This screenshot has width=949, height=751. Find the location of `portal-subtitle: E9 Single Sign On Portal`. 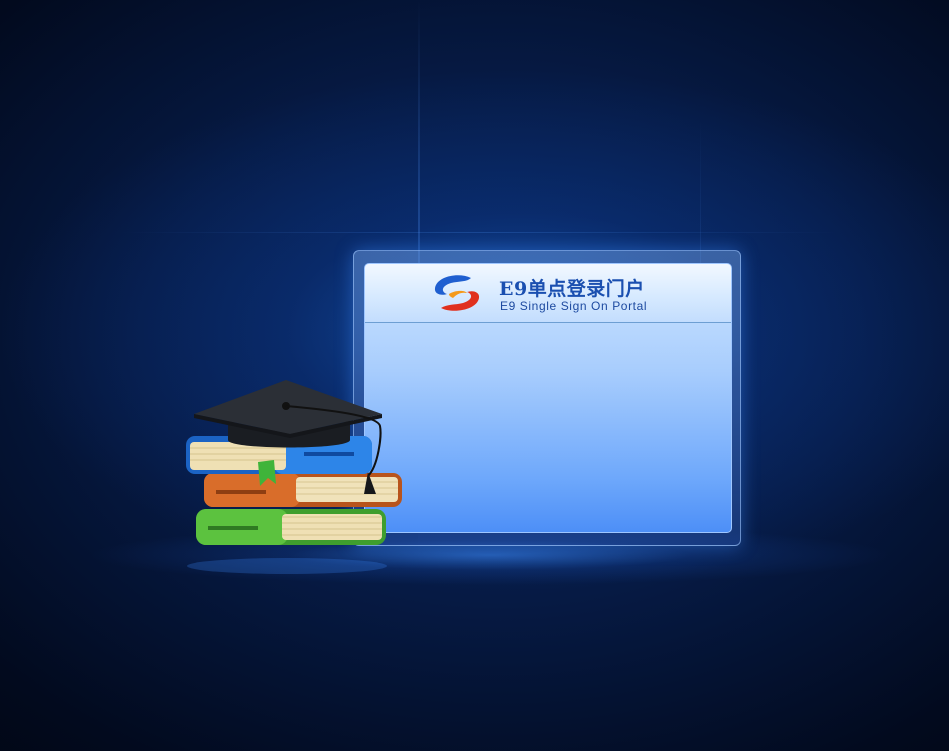

portal-subtitle: E9 Single Sign On Portal is located at coordinates (574, 306).